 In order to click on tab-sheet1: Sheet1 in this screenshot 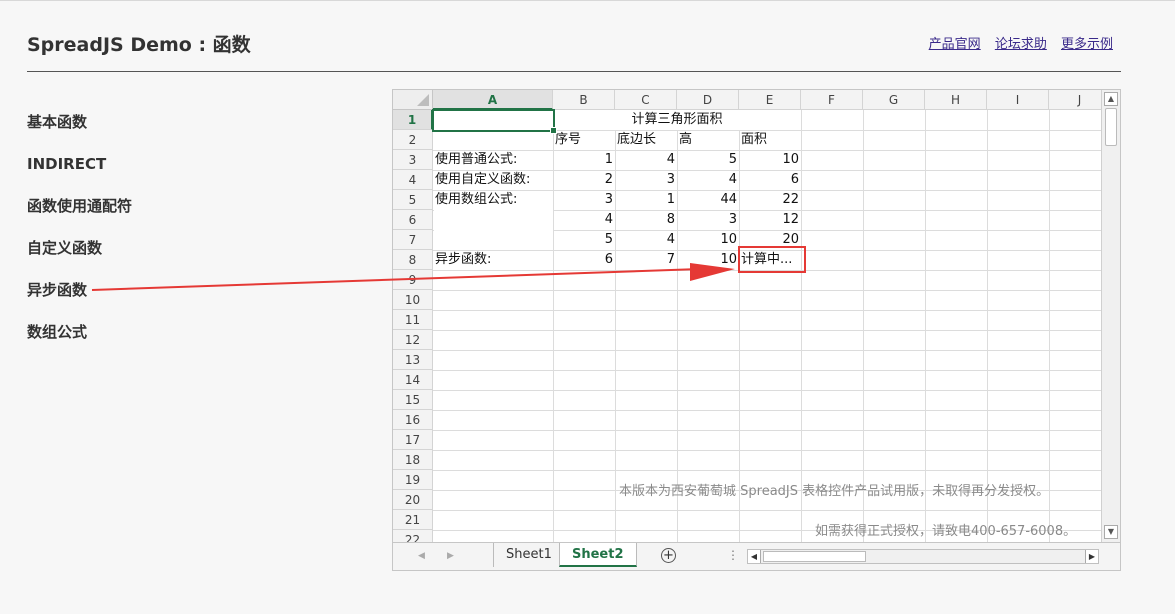, I will do `click(528, 555)`.